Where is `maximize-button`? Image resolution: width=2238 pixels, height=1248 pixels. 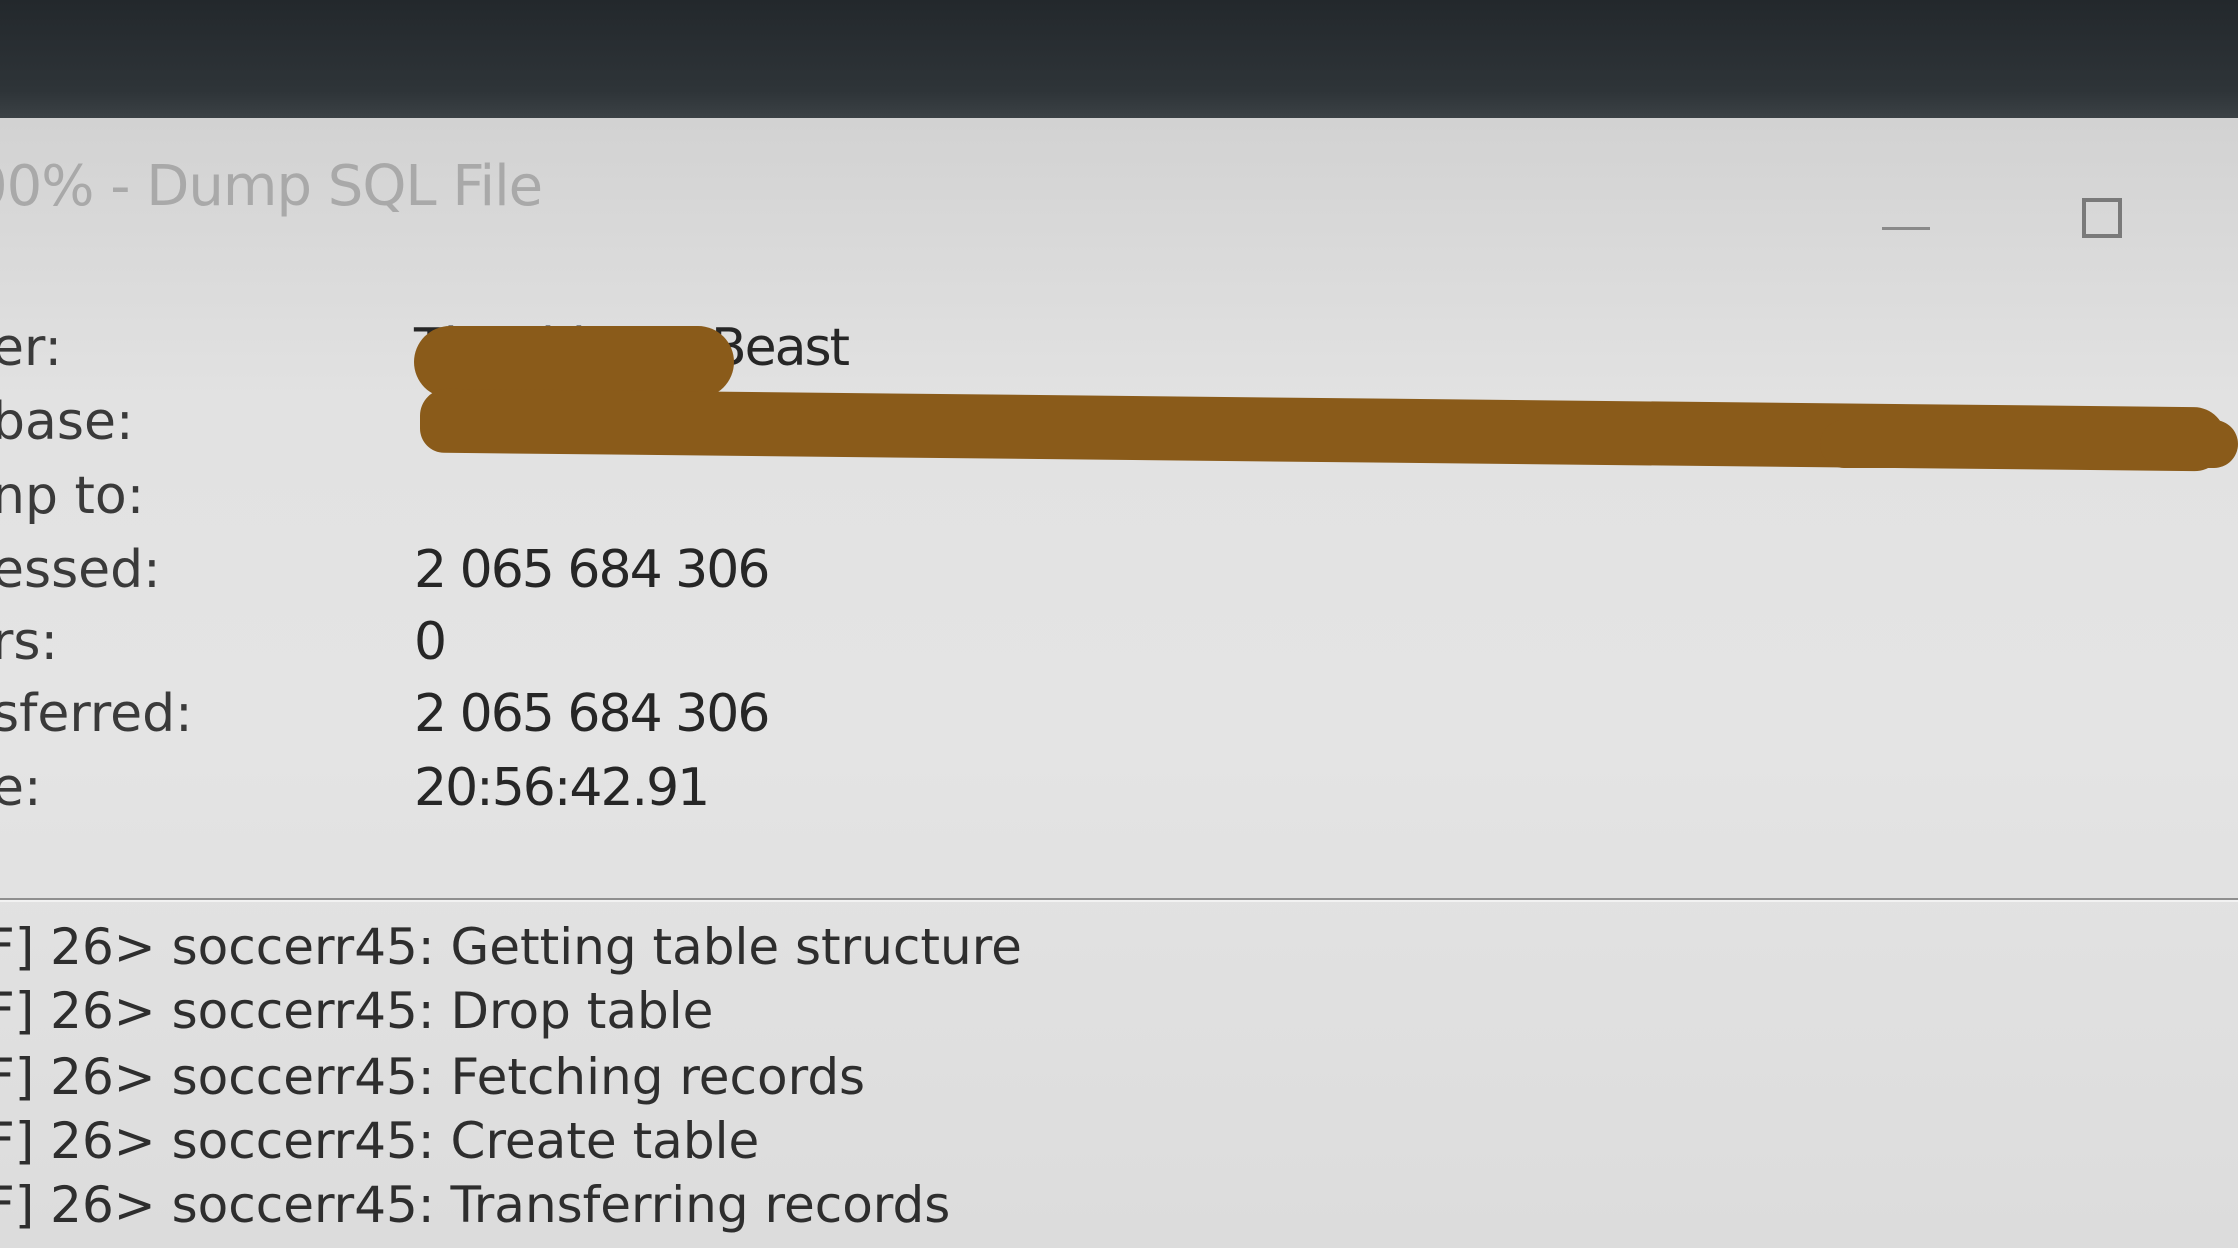 maximize-button is located at coordinates (2102, 218).